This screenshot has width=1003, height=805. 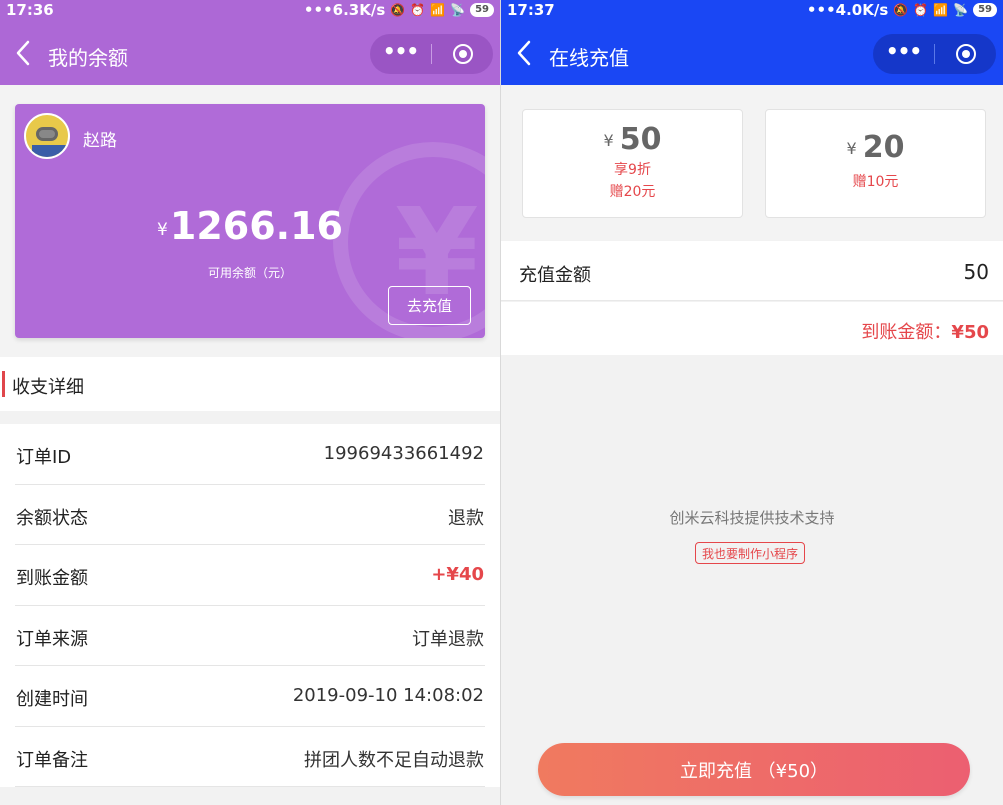 I want to click on status-time: 17:36, so click(x=30, y=10).